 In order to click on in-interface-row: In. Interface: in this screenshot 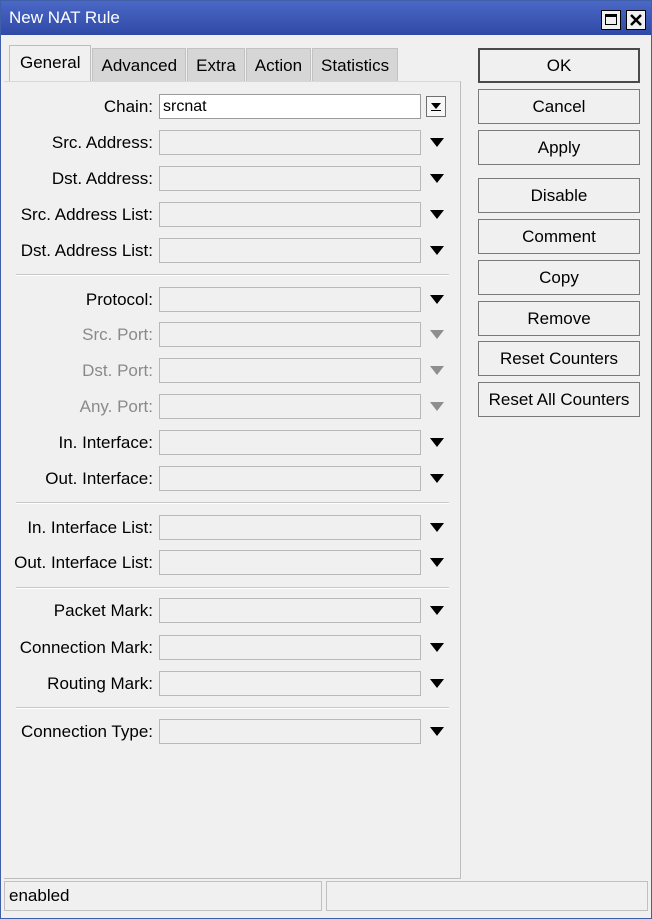, I will do `click(231, 443)`.